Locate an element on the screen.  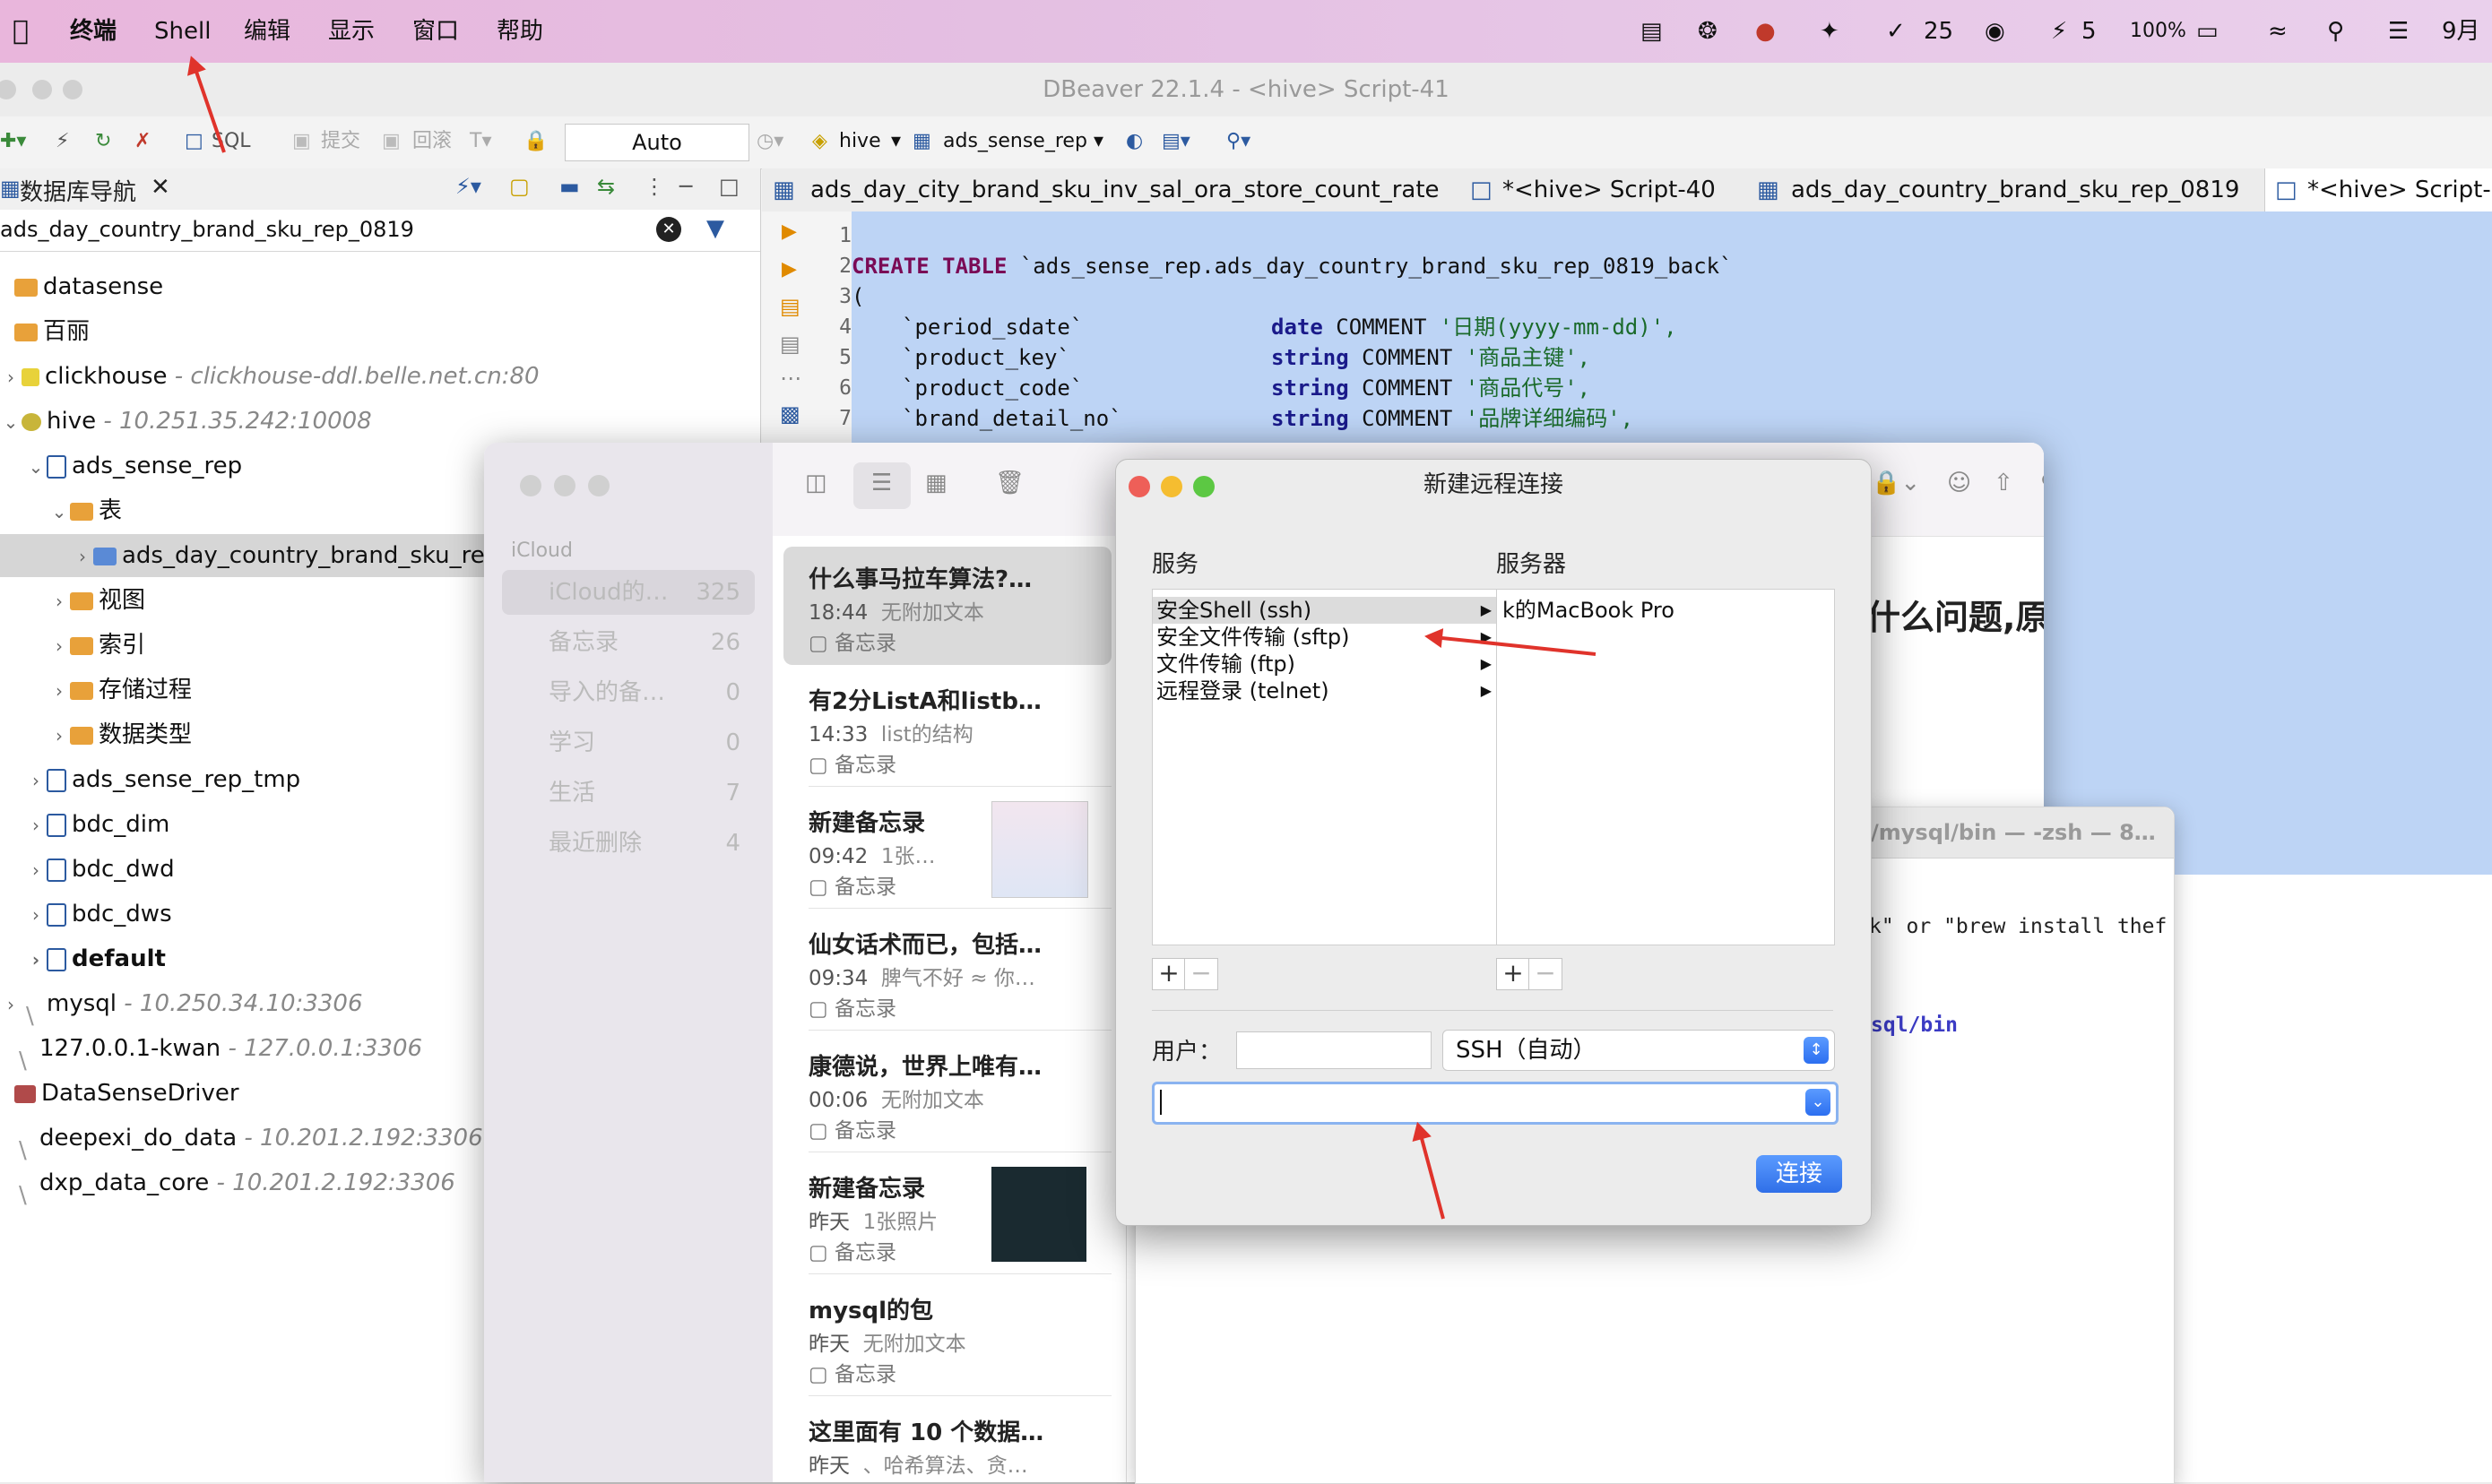
navigator-filter-input: ads_day_country_brand_sku_rep_0819 is located at coordinates (207, 229).